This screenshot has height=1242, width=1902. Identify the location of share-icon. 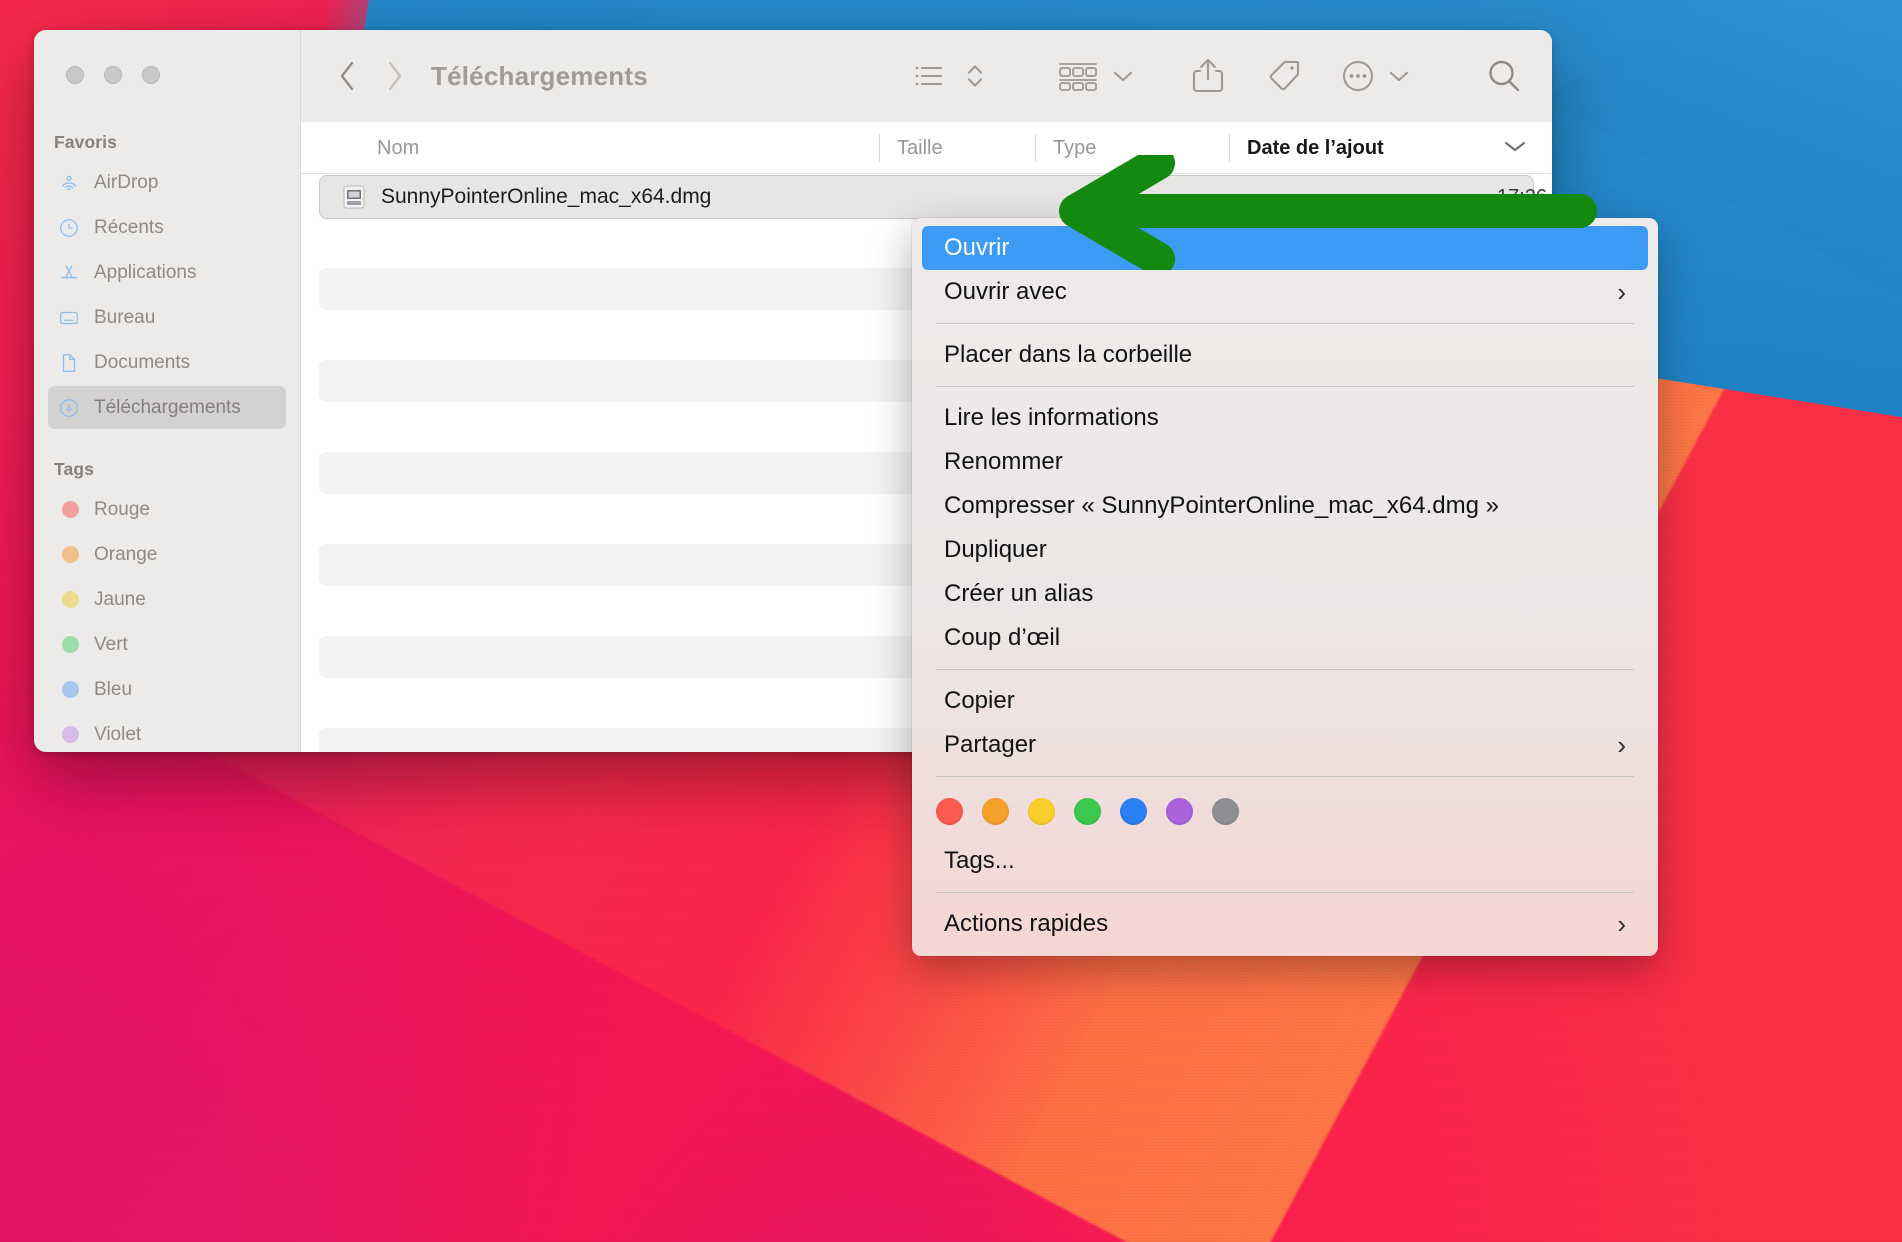
(1208, 76).